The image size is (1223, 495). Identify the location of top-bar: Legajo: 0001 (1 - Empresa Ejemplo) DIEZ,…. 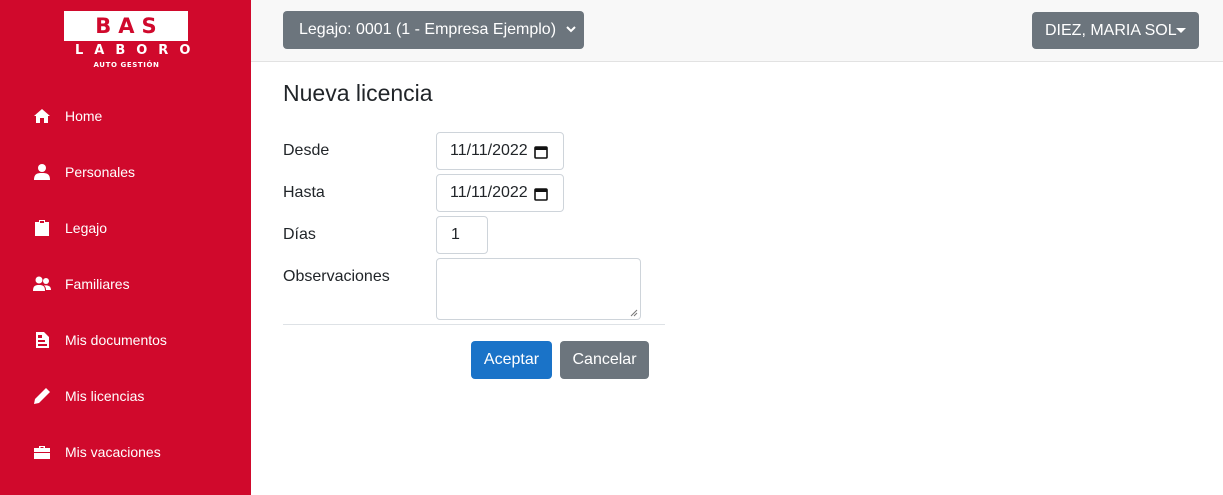
(737, 31).